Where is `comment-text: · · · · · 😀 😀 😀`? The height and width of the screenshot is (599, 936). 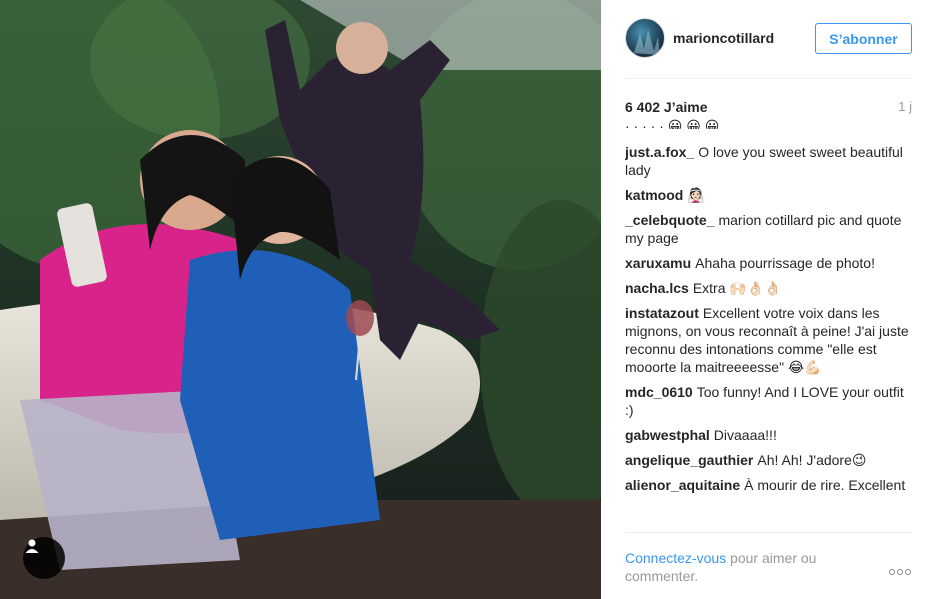
comment-text: · · · · · 😀 😀 😀 is located at coordinates (672, 123).